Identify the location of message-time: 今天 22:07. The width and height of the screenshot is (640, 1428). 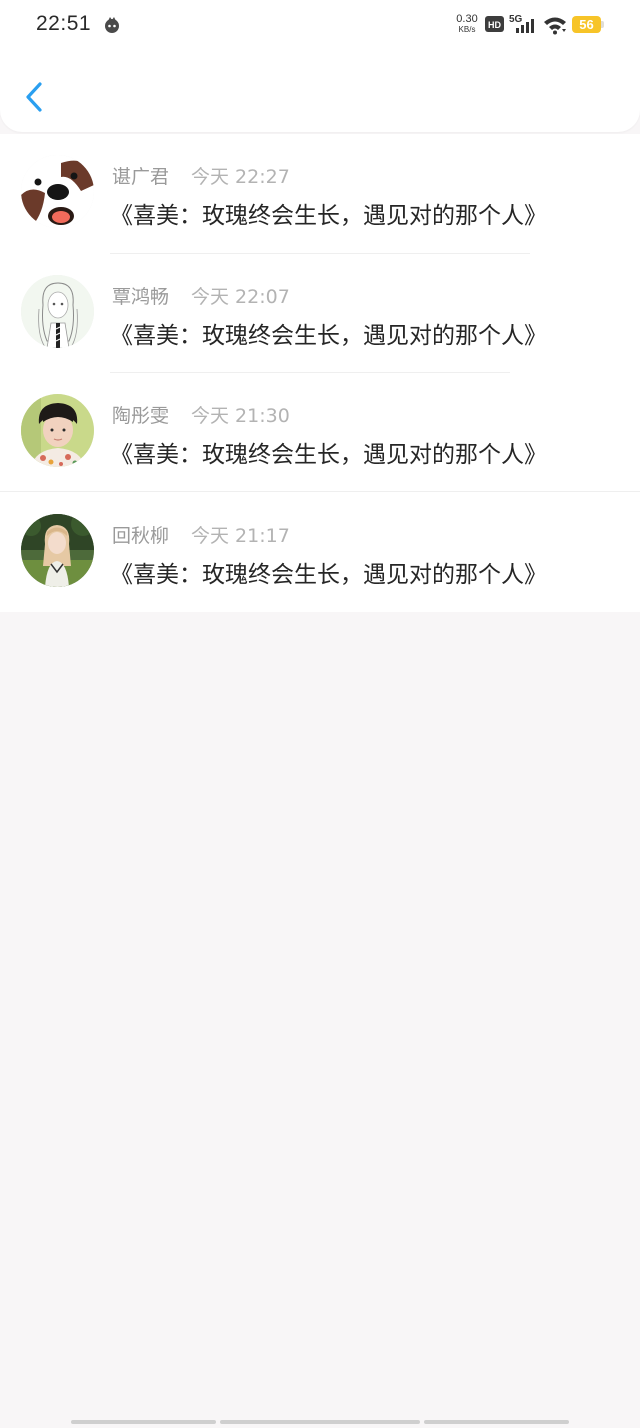
(240, 297).